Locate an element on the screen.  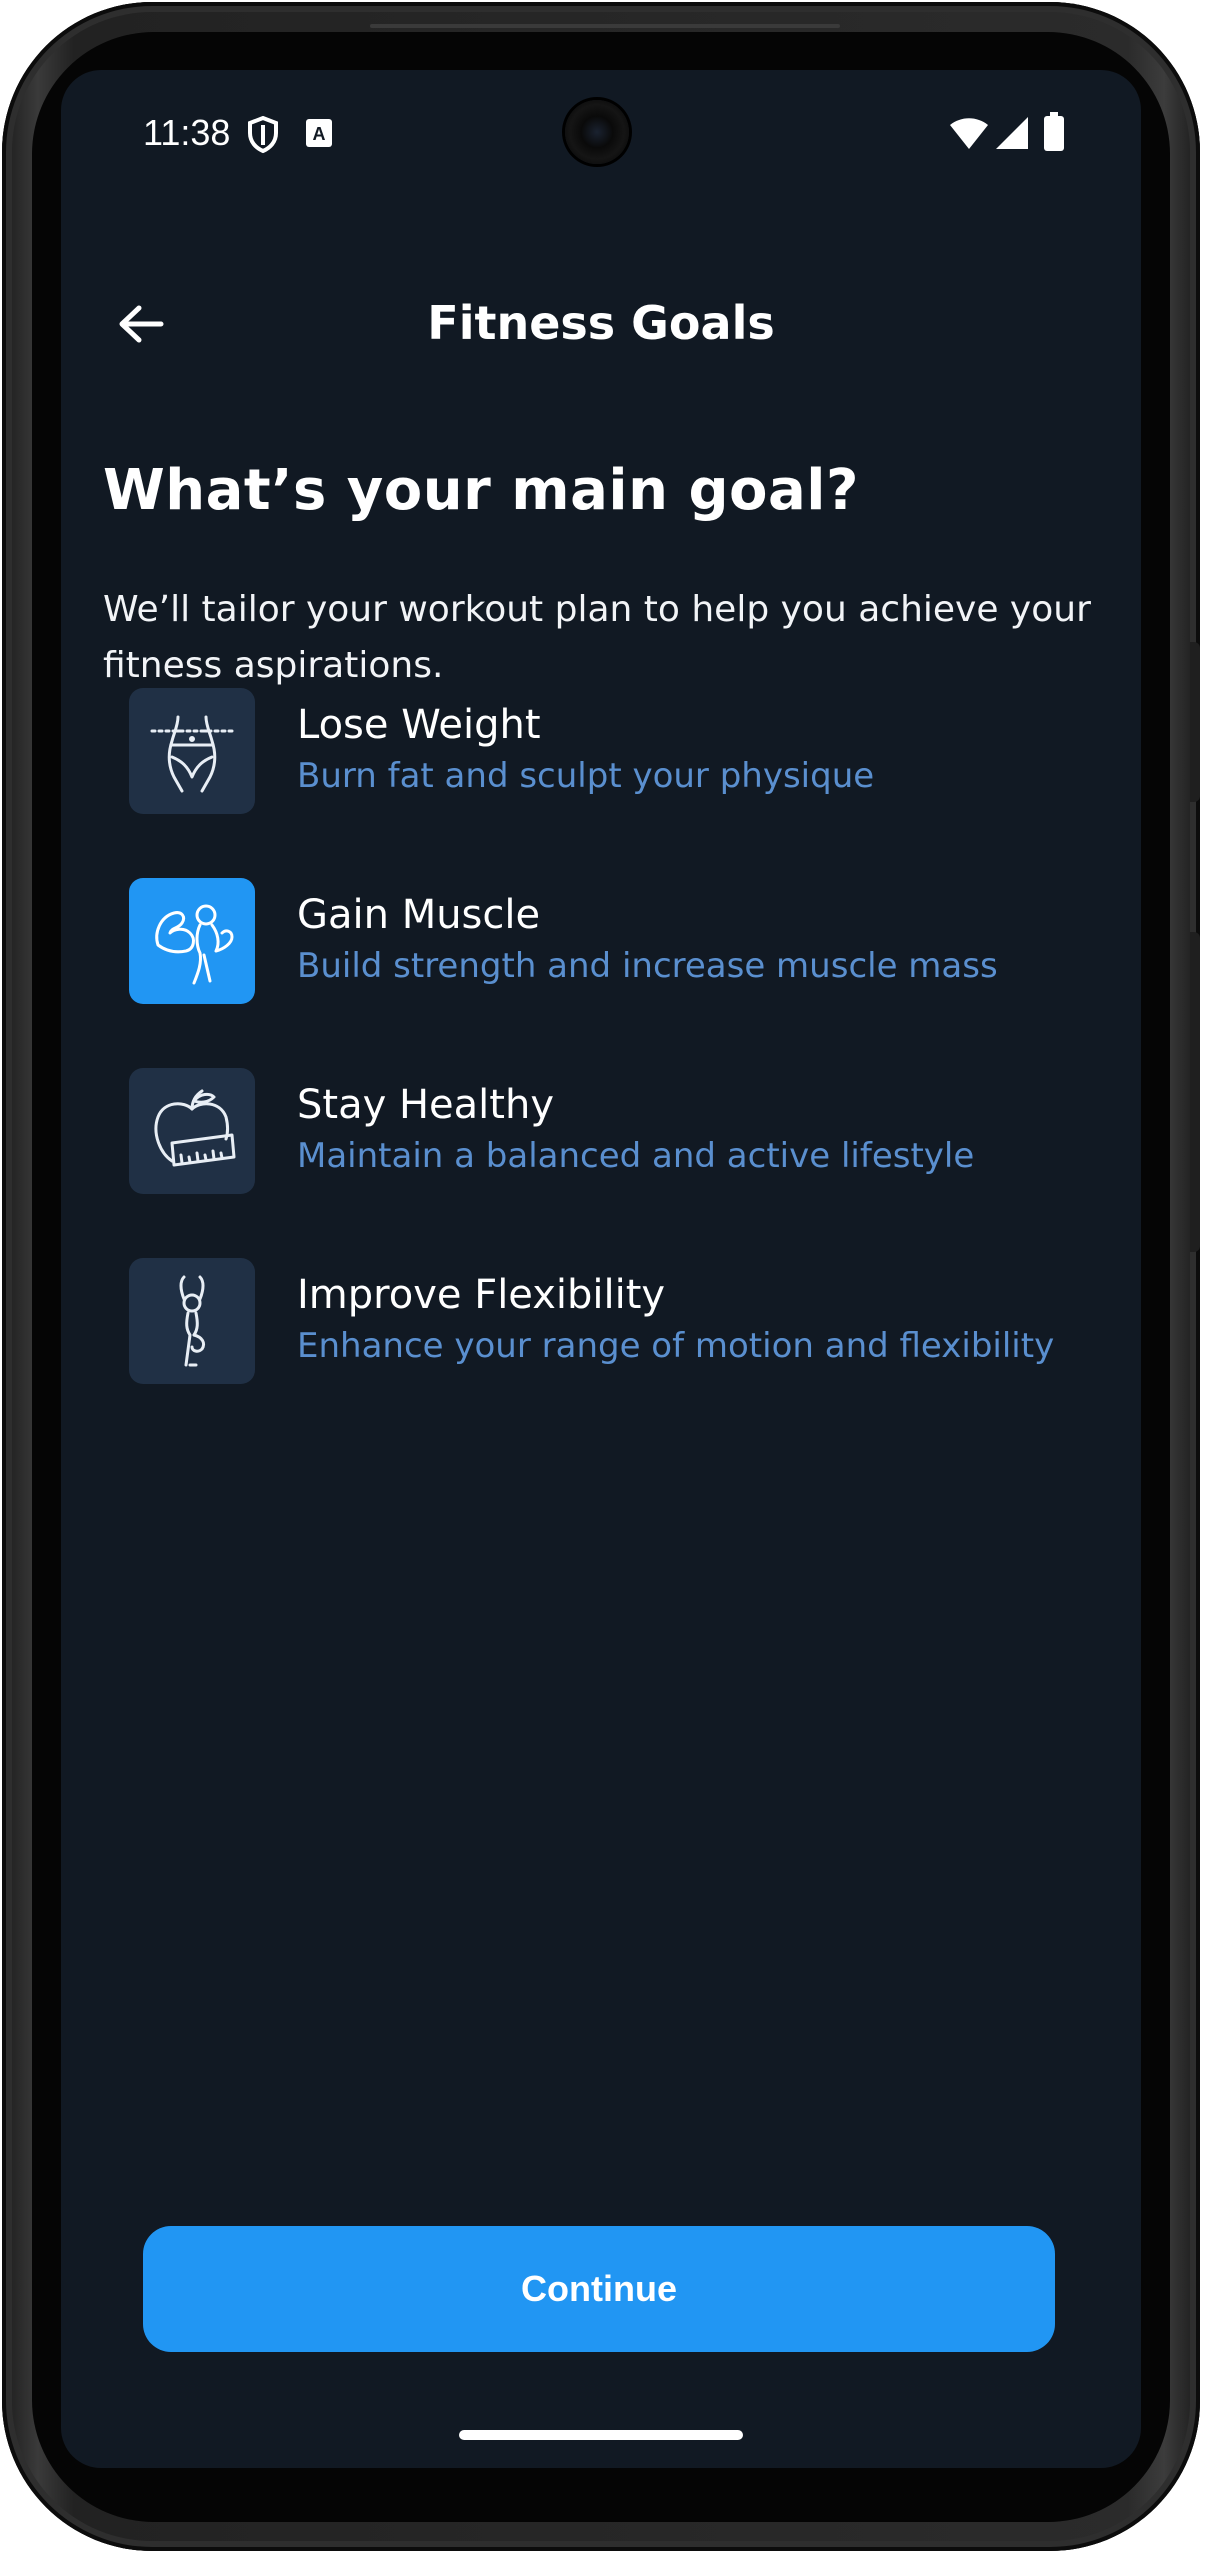
status-time: 11:38 is located at coordinates (187, 132).